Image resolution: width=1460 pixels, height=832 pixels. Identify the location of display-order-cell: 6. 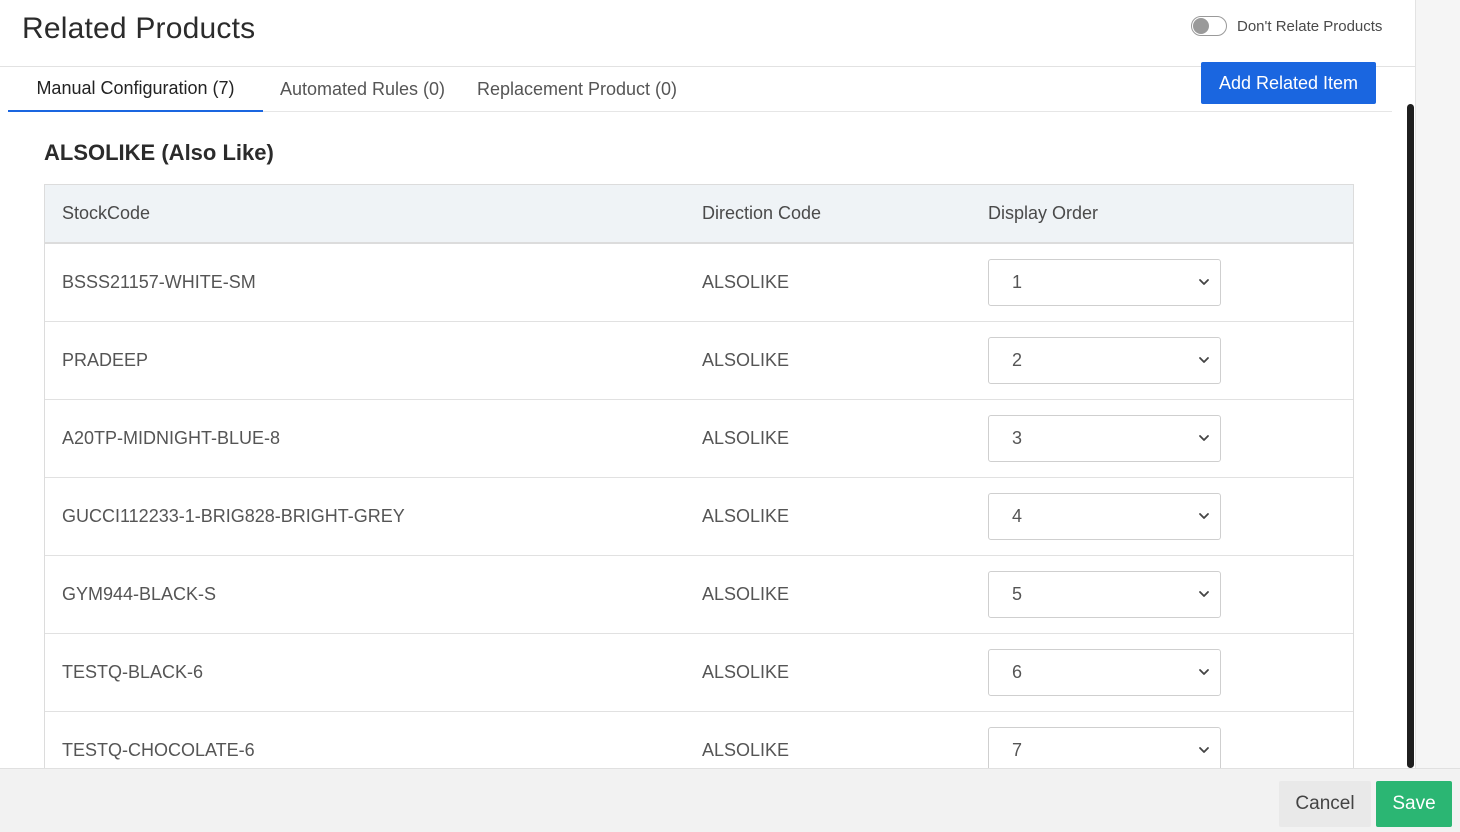
(1170, 672).